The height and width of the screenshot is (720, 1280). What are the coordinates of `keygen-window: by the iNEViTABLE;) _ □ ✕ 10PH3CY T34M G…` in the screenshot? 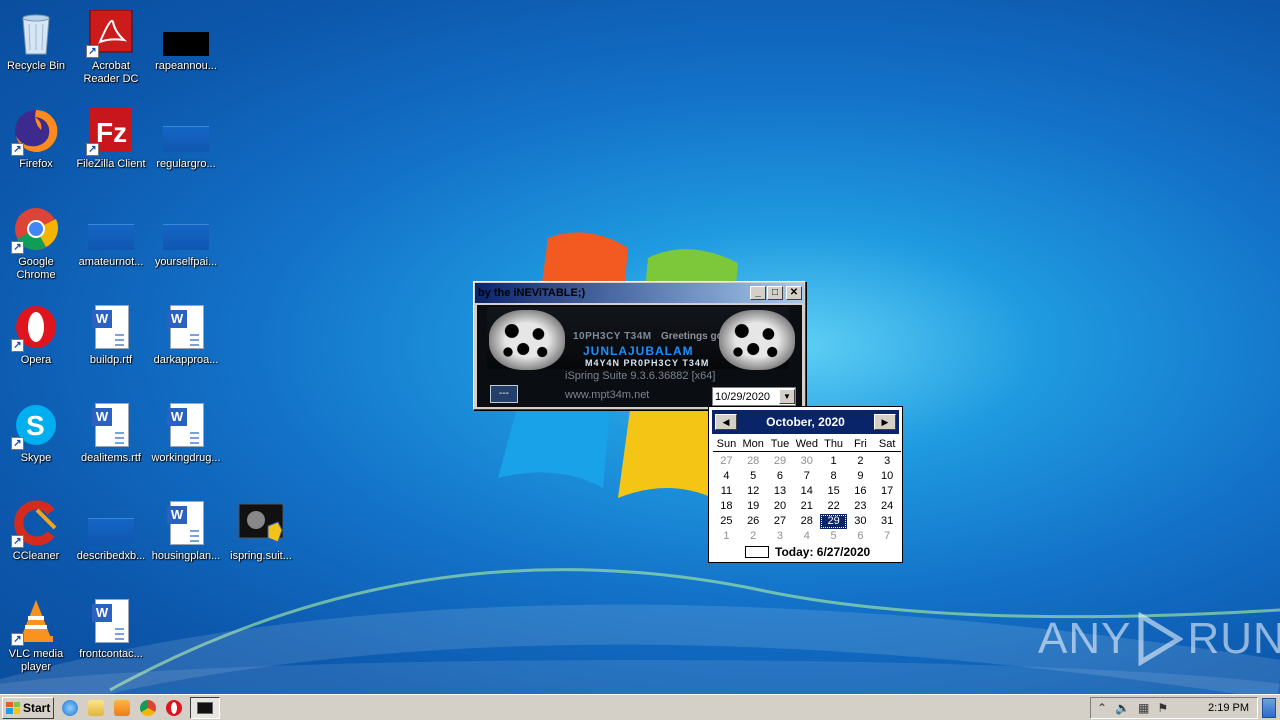 It's located at (639, 345).